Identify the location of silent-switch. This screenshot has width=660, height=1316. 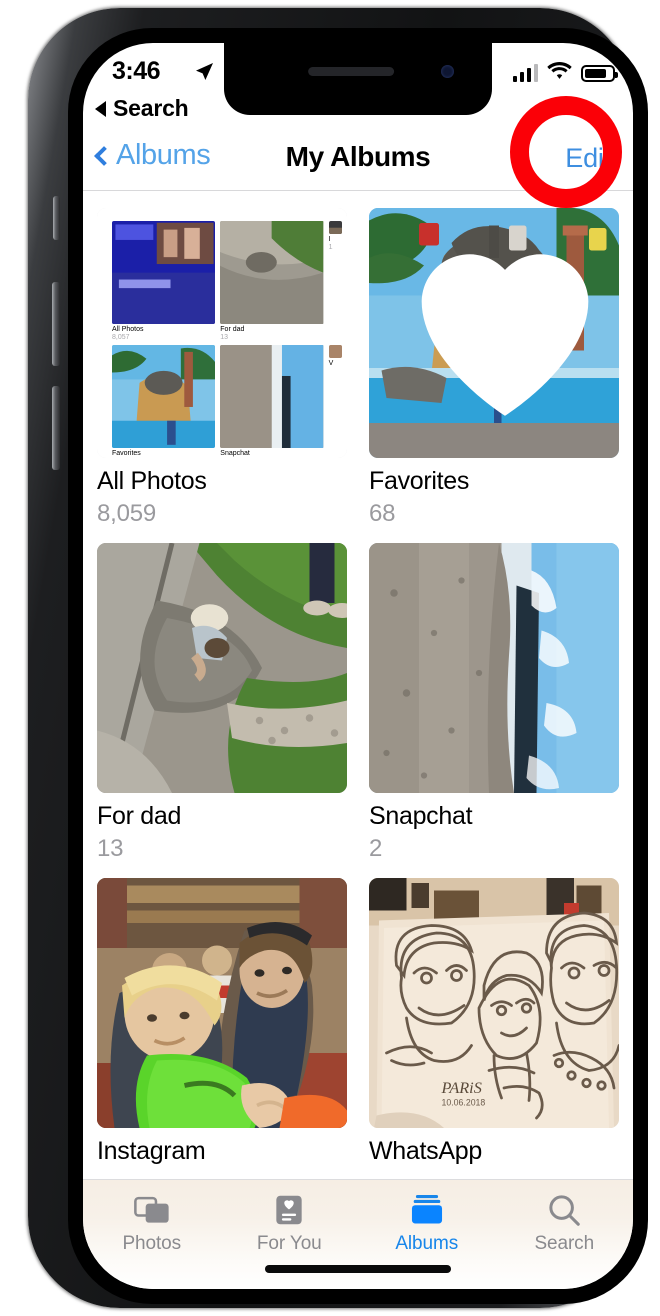
(56, 218).